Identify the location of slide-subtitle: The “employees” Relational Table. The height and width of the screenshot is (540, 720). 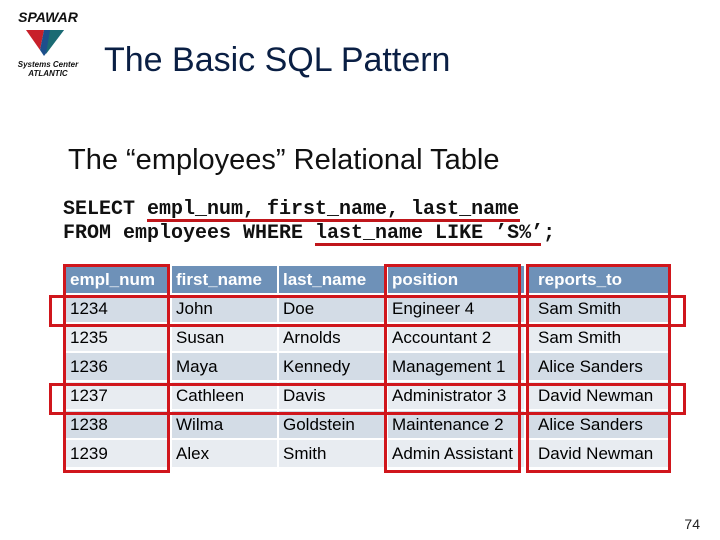
(284, 160).